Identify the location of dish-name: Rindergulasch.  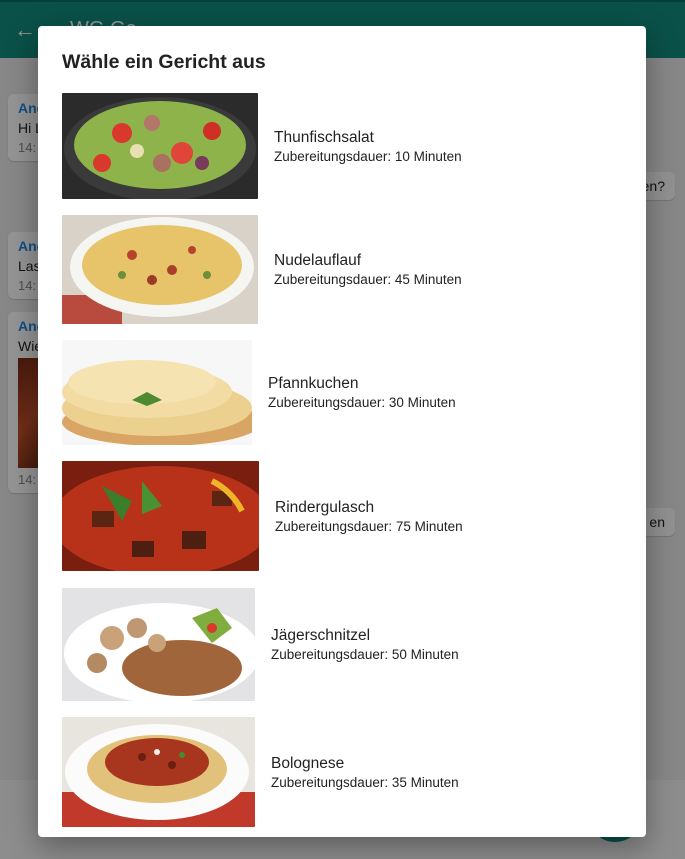
(325, 507).